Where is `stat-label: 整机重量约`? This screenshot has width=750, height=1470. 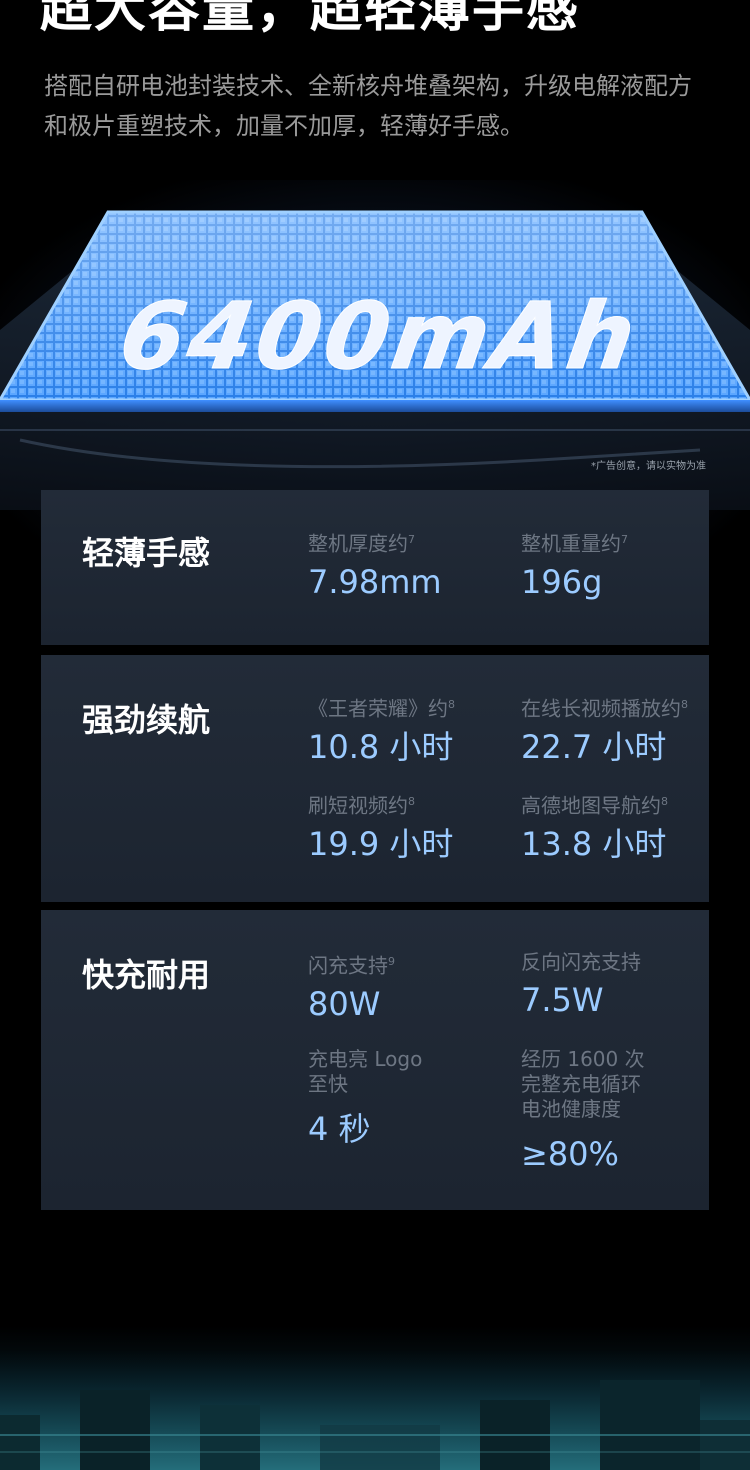 stat-label: 整机重量约 is located at coordinates (571, 543).